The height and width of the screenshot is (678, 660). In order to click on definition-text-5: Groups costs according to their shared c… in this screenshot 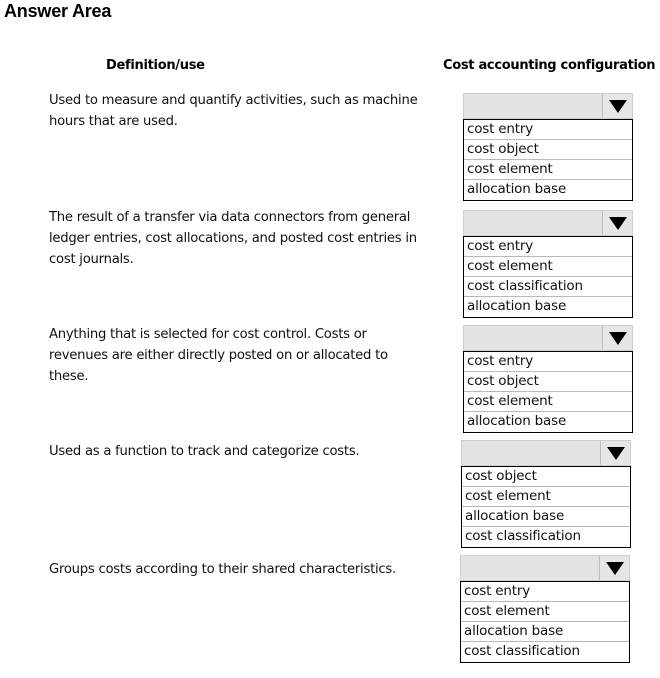, I will do `click(222, 569)`.